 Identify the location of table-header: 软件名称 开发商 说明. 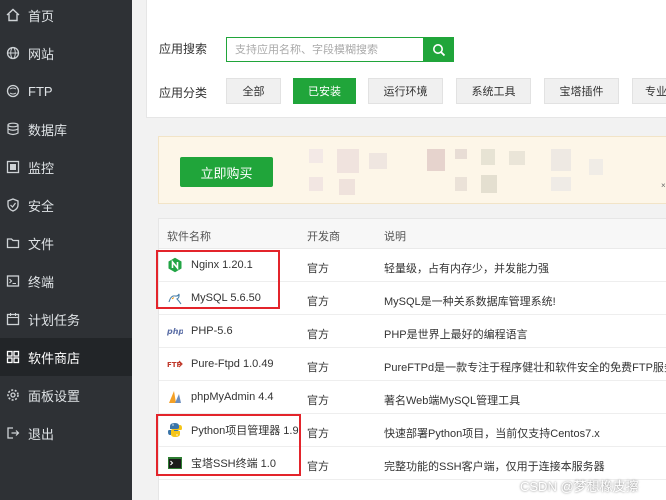
(412, 234).